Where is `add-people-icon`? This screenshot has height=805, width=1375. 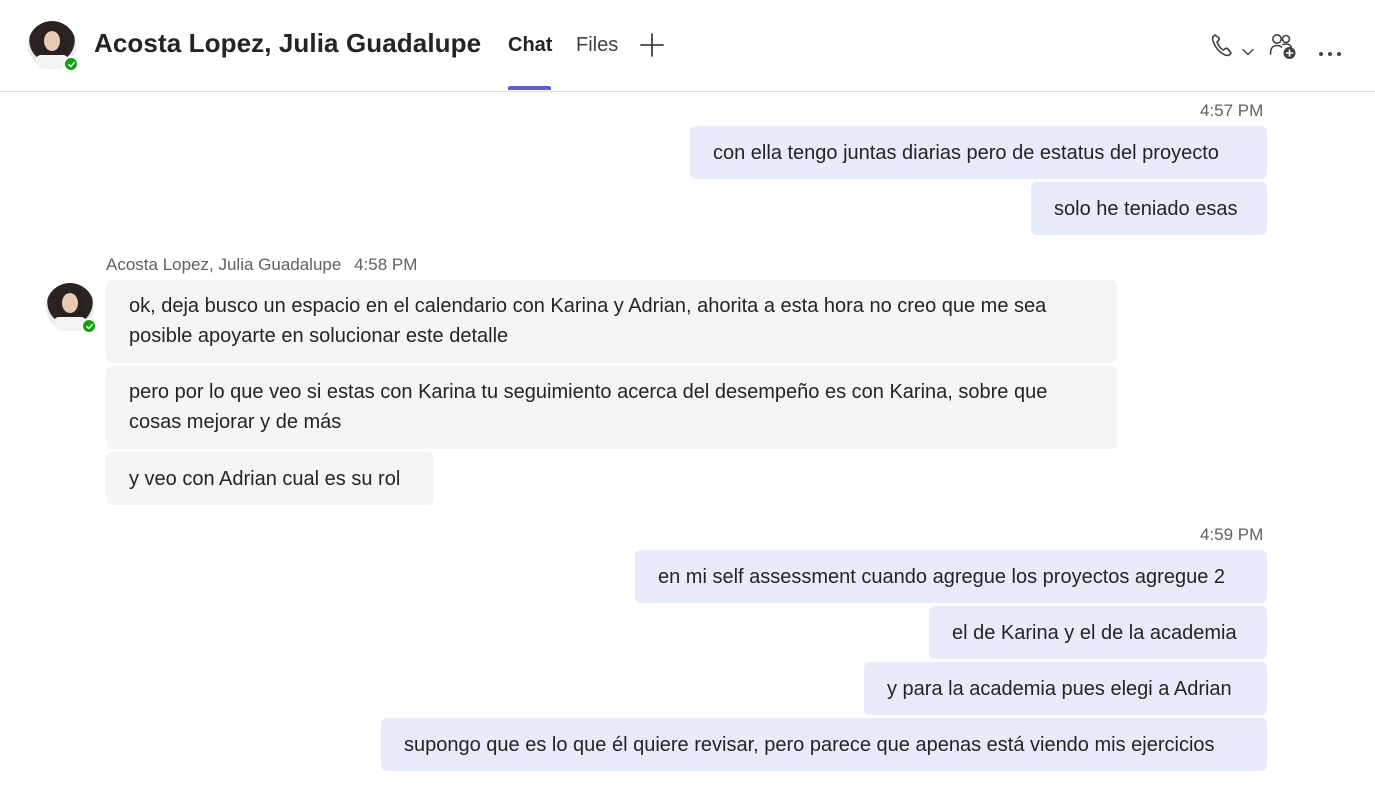
add-people-icon is located at coordinates (1283, 46).